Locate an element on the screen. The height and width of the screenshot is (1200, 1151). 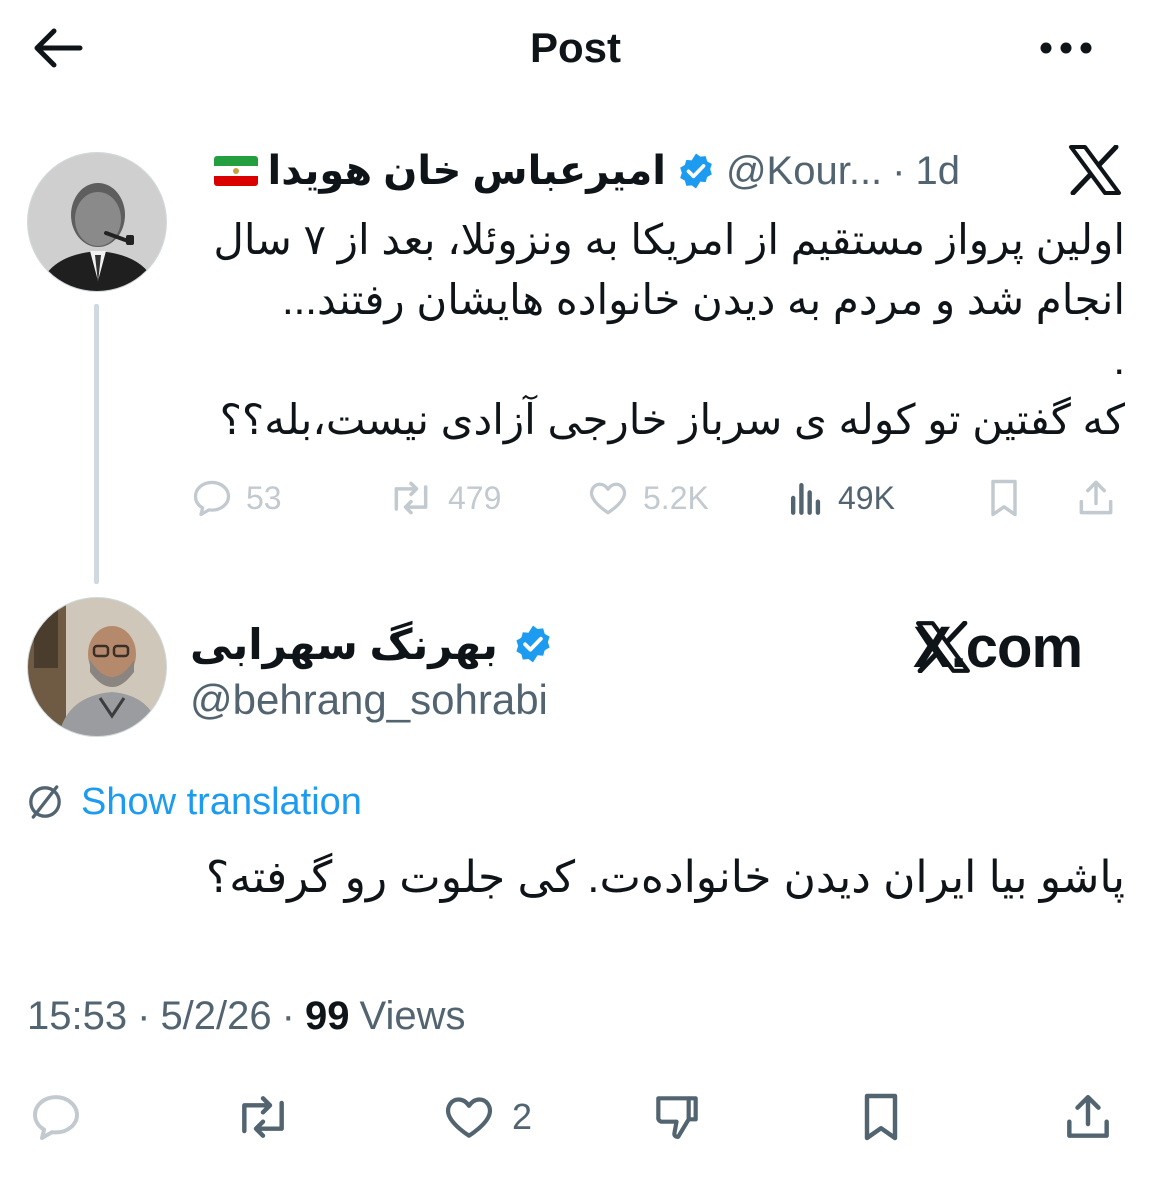
parent-tweet-time: 1d is located at coordinates (938, 171).